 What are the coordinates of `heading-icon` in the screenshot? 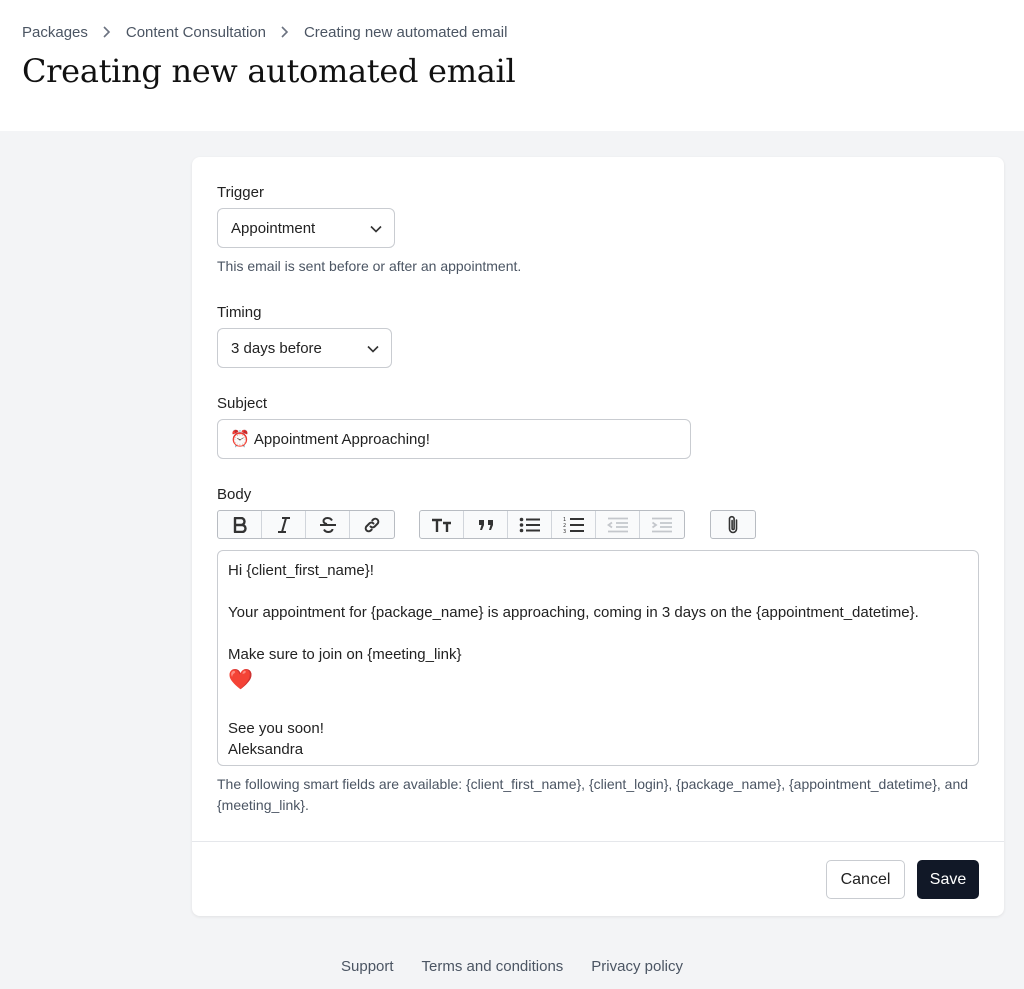 It's located at (441, 525).